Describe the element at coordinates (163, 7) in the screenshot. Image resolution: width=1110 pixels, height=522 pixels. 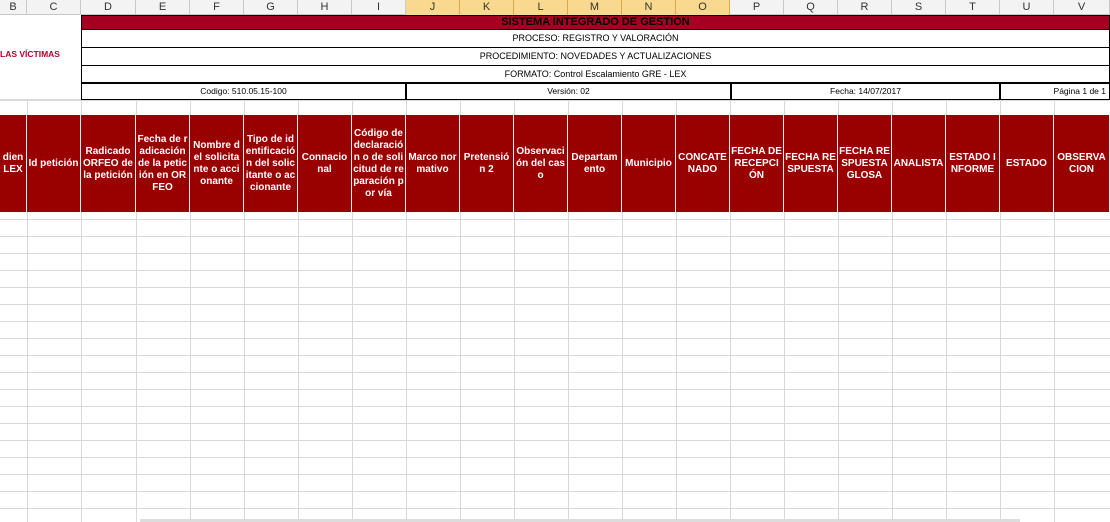
I see `column-header-e: E` at that location.